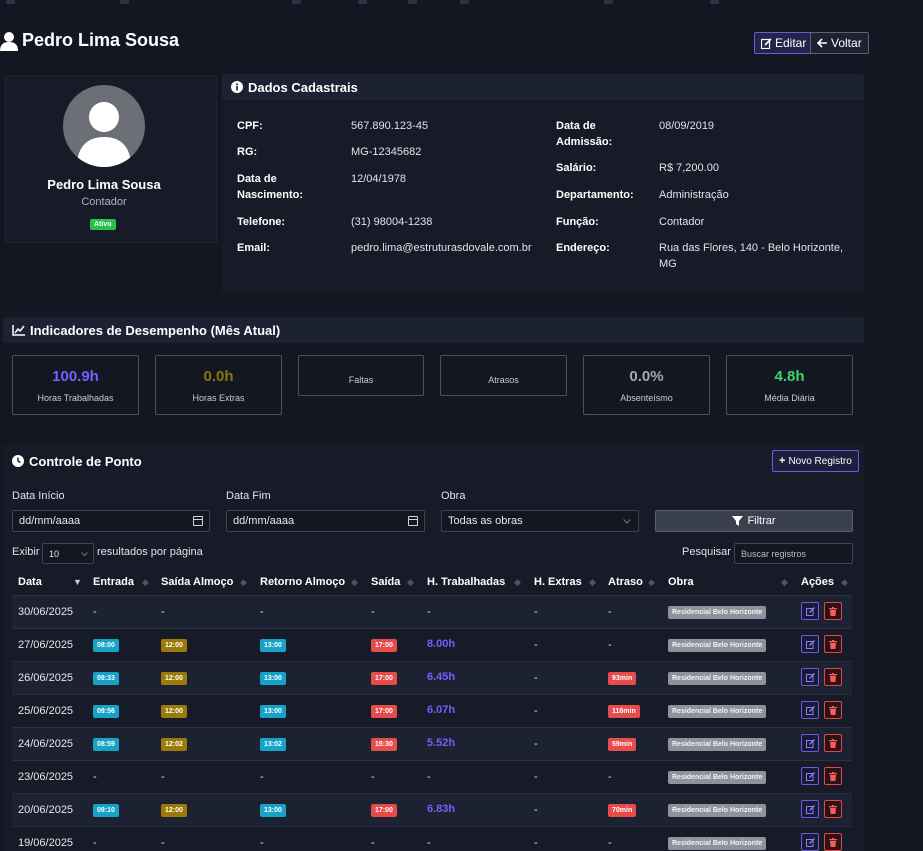 This screenshot has height=851, width=923. Describe the element at coordinates (113, 582) in the screenshot. I see `col-entrada: Entrada` at that location.